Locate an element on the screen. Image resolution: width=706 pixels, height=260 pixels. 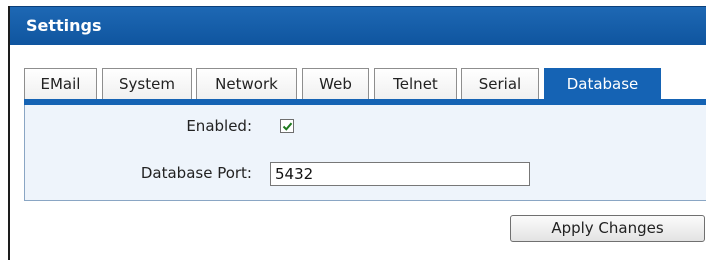
title-bar: Settings is located at coordinates (358, 25).